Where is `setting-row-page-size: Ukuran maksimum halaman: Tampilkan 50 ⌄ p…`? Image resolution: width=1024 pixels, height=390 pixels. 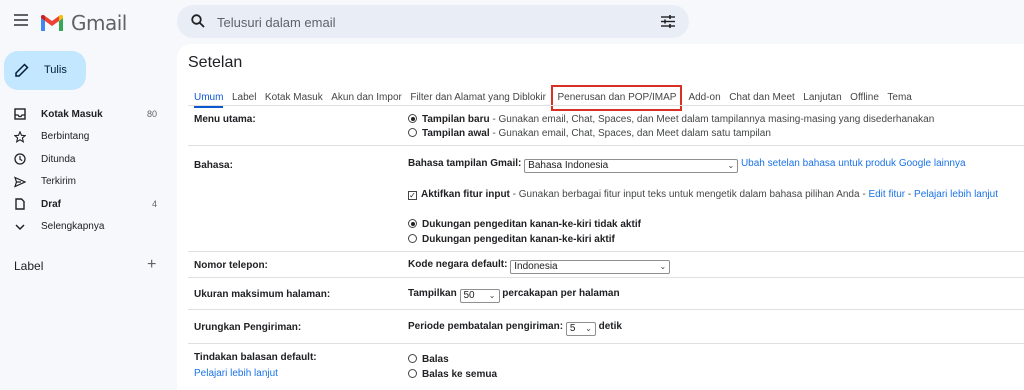
setting-row-page-size: Ukuran maksimum halaman: Tampilkan 50 ⌄ p… is located at coordinates (606, 294).